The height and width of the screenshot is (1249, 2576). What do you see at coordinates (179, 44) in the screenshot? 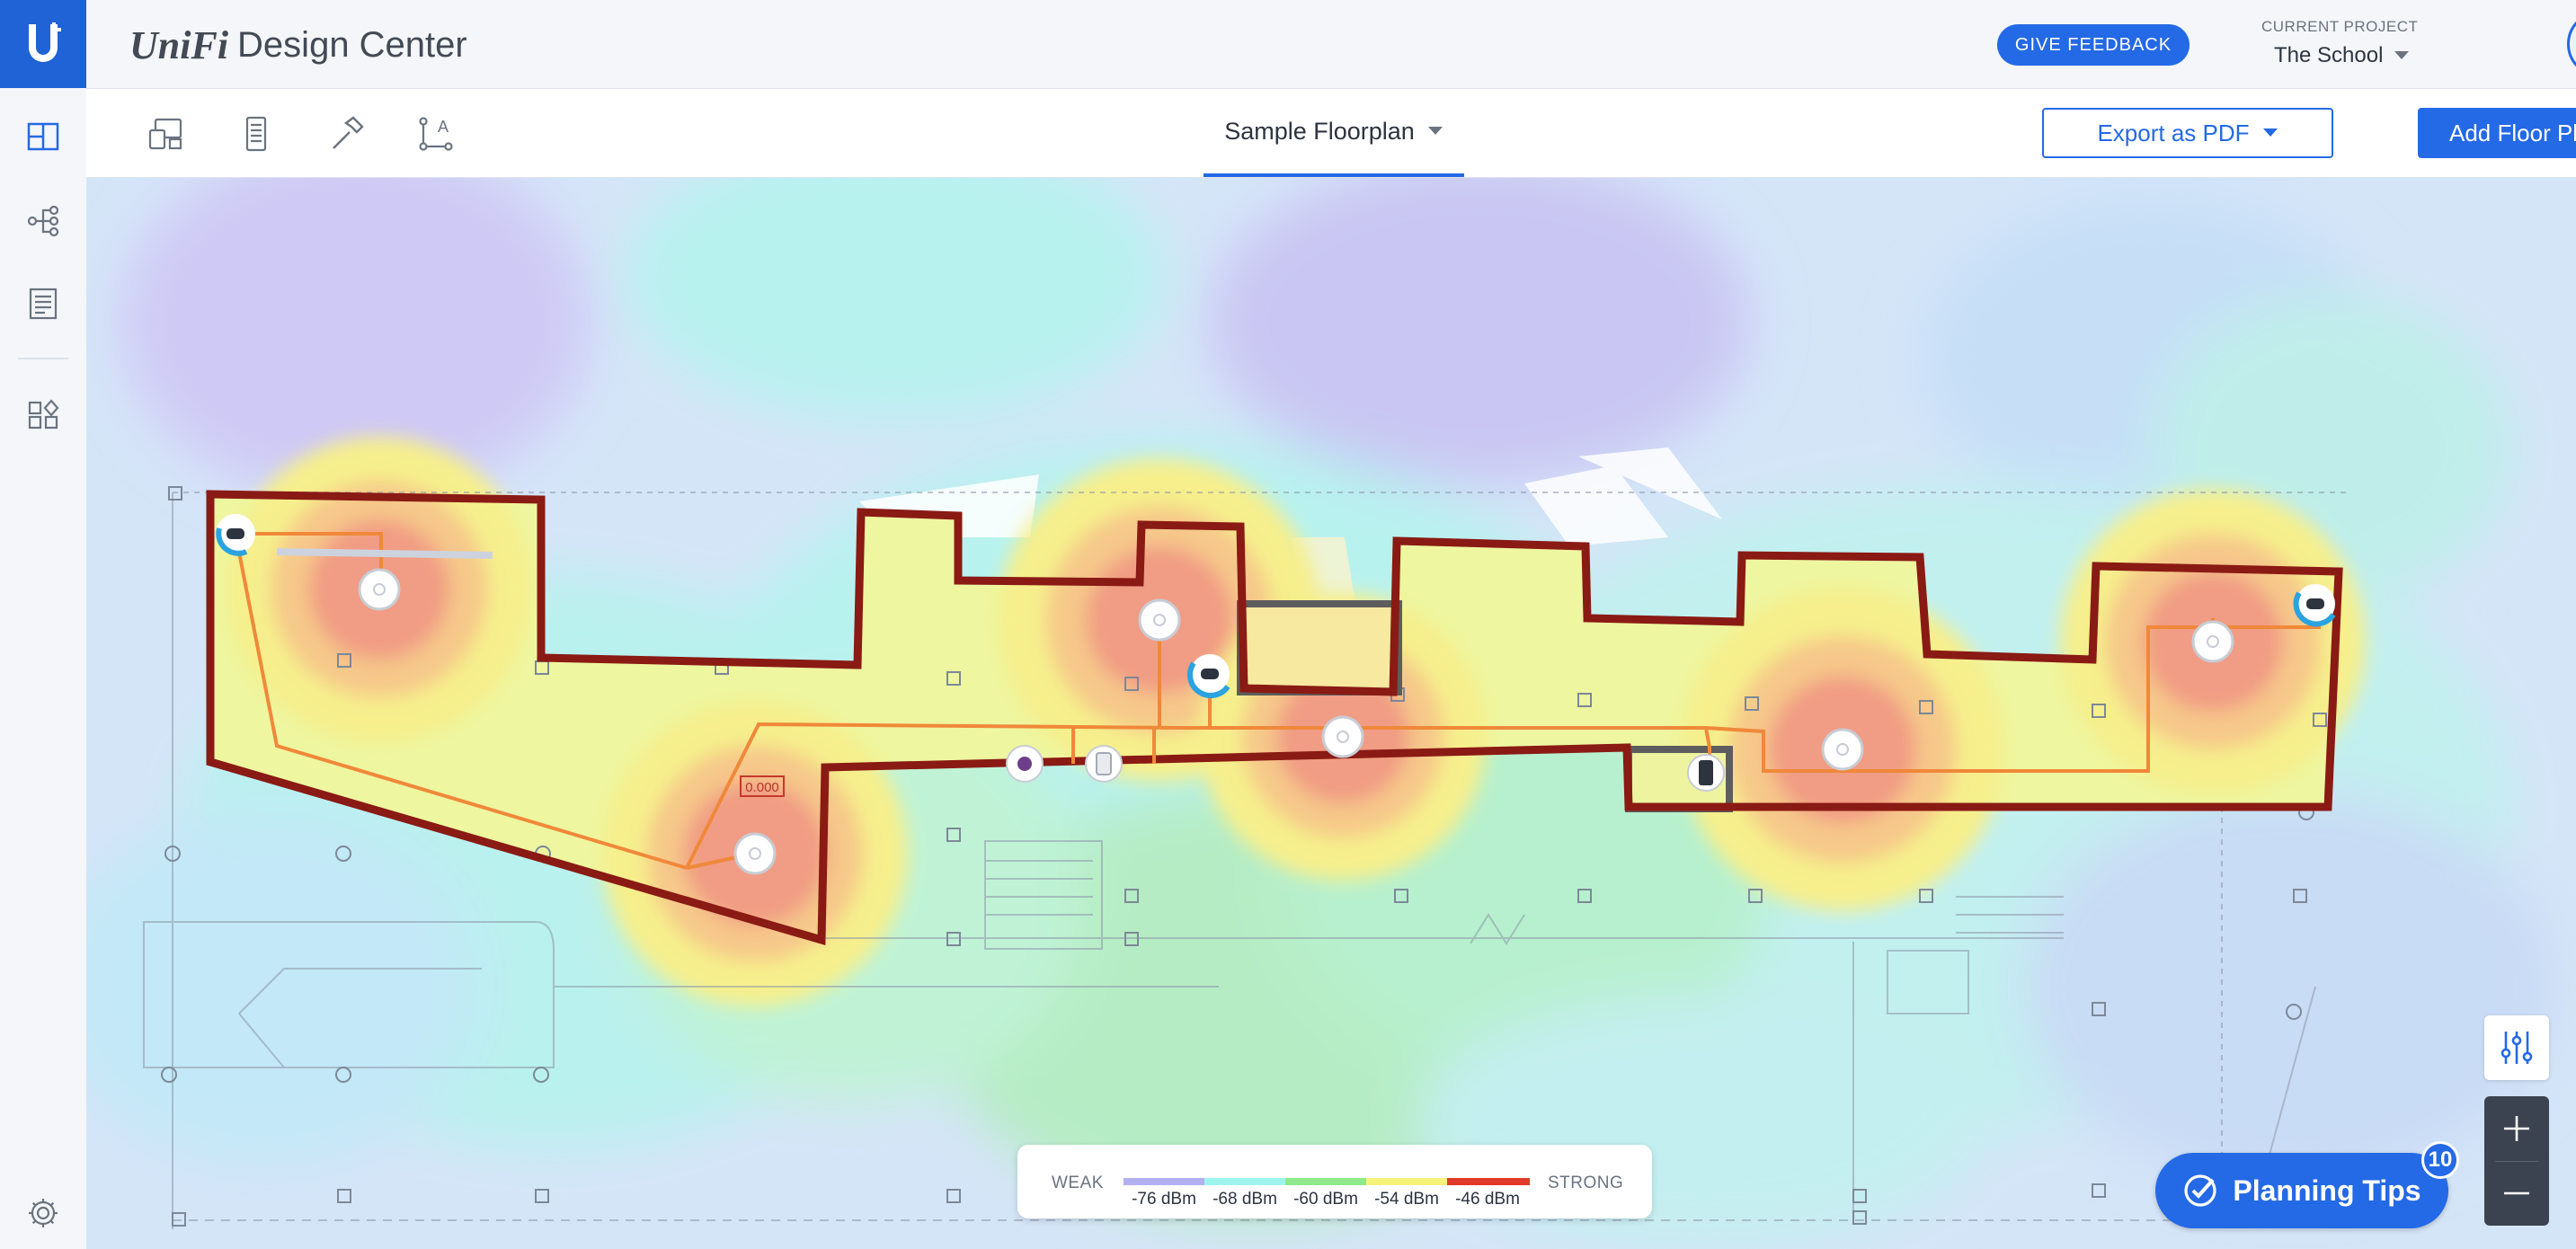
I see `brand-logo-text: UniFi` at bounding box center [179, 44].